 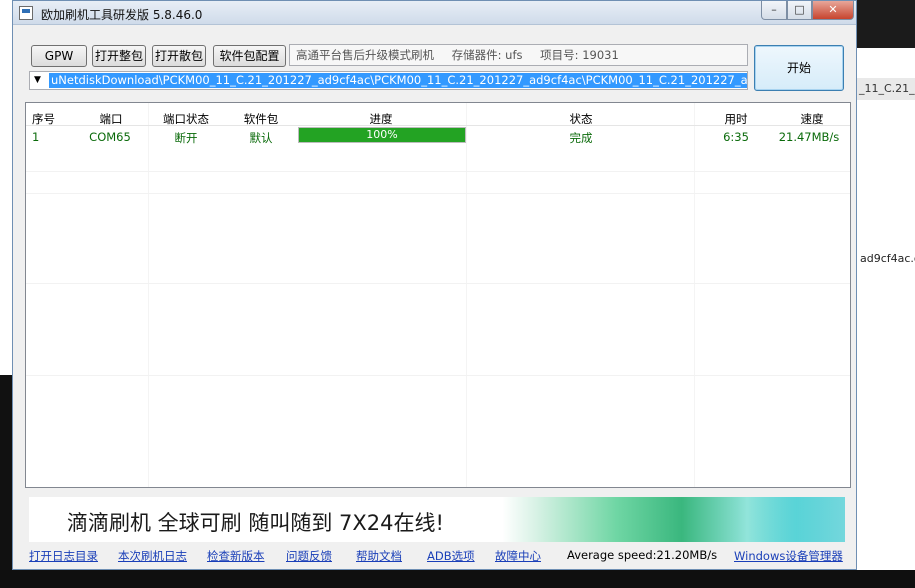 What do you see at coordinates (799, 10) in the screenshot?
I see `maximize-button: □` at bounding box center [799, 10].